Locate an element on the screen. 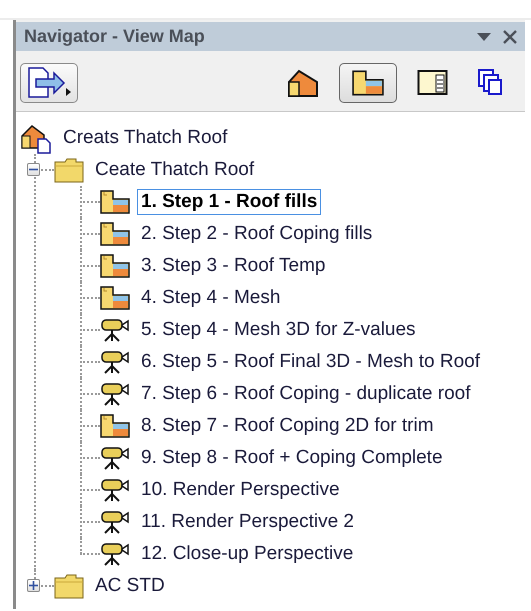  tree-item-label: Creats Thatch Roof is located at coordinates (145, 138).